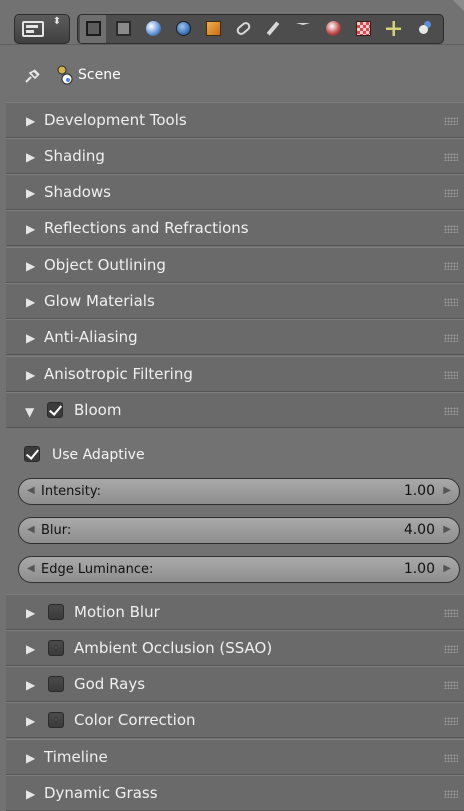 This screenshot has width=464, height=811. I want to click on editor-type-menu: ⬍, so click(42, 29).